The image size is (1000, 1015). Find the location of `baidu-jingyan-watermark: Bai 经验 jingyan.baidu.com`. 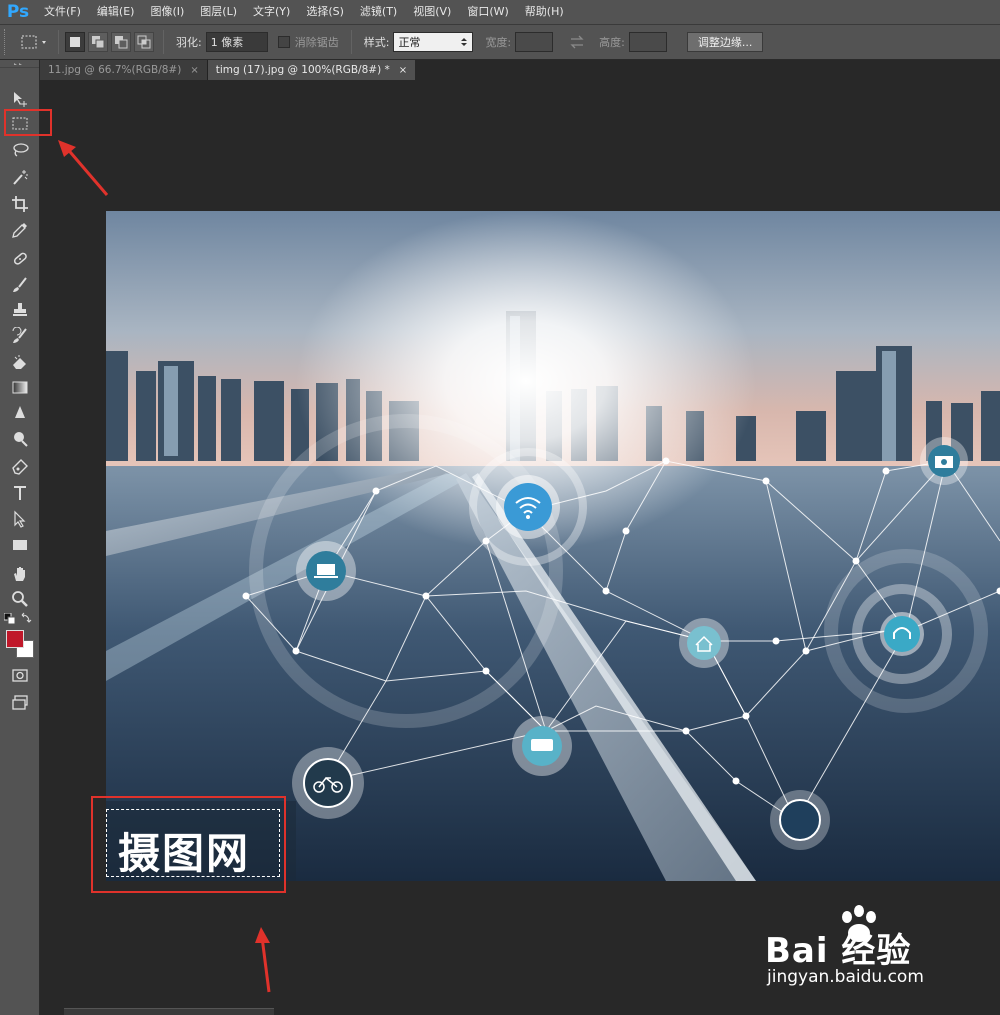

baidu-jingyan-watermark: Bai 经验 jingyan.baidu.com is located at coordinates (882, 955).